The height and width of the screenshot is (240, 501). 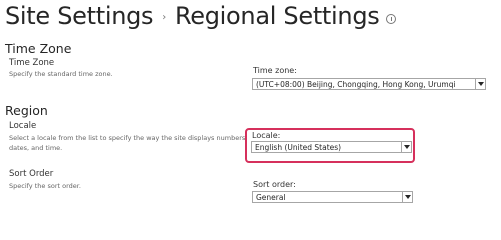 I want to click on region-heading: Region, so click(x=26, y=110).